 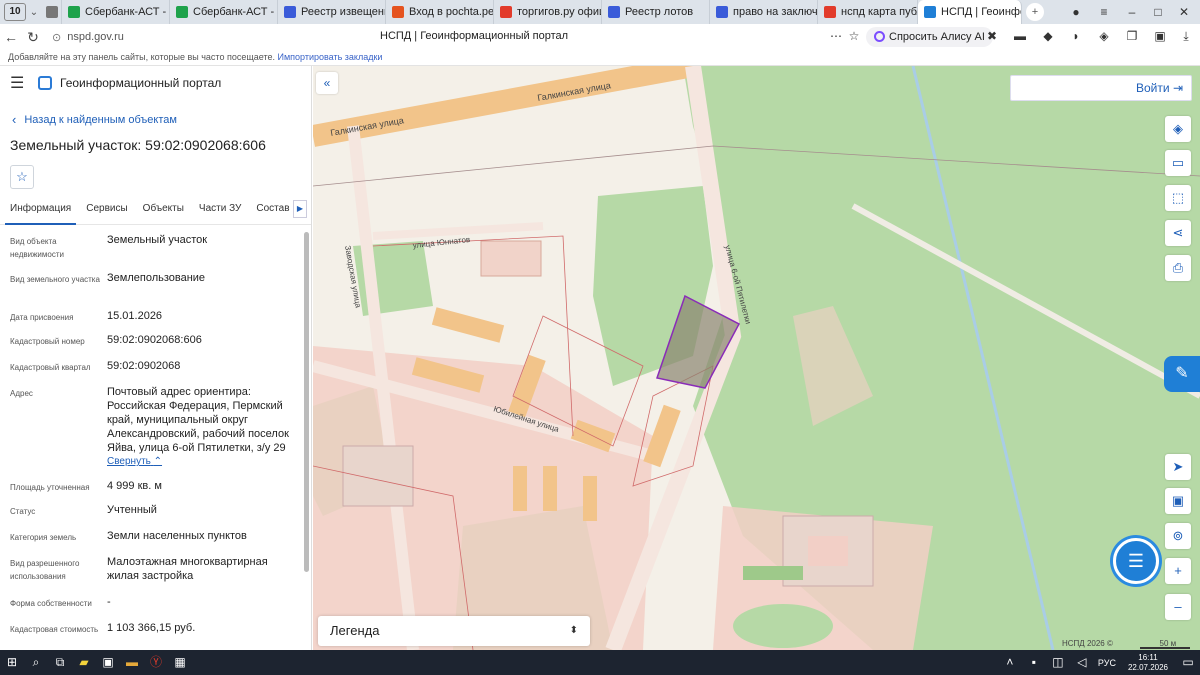 I want to click on attribute-value: 4 999 кв. м, so click(x=134, y=486).